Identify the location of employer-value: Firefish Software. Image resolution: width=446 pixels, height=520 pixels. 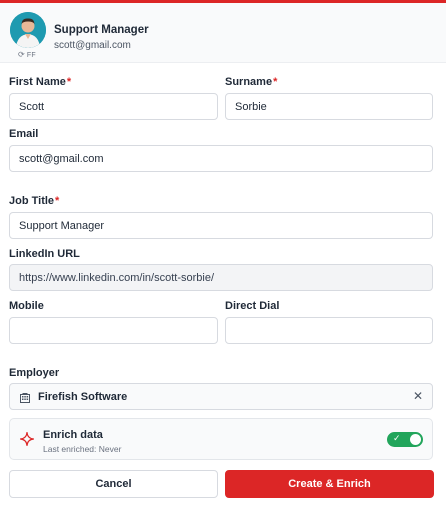
(83, 397).